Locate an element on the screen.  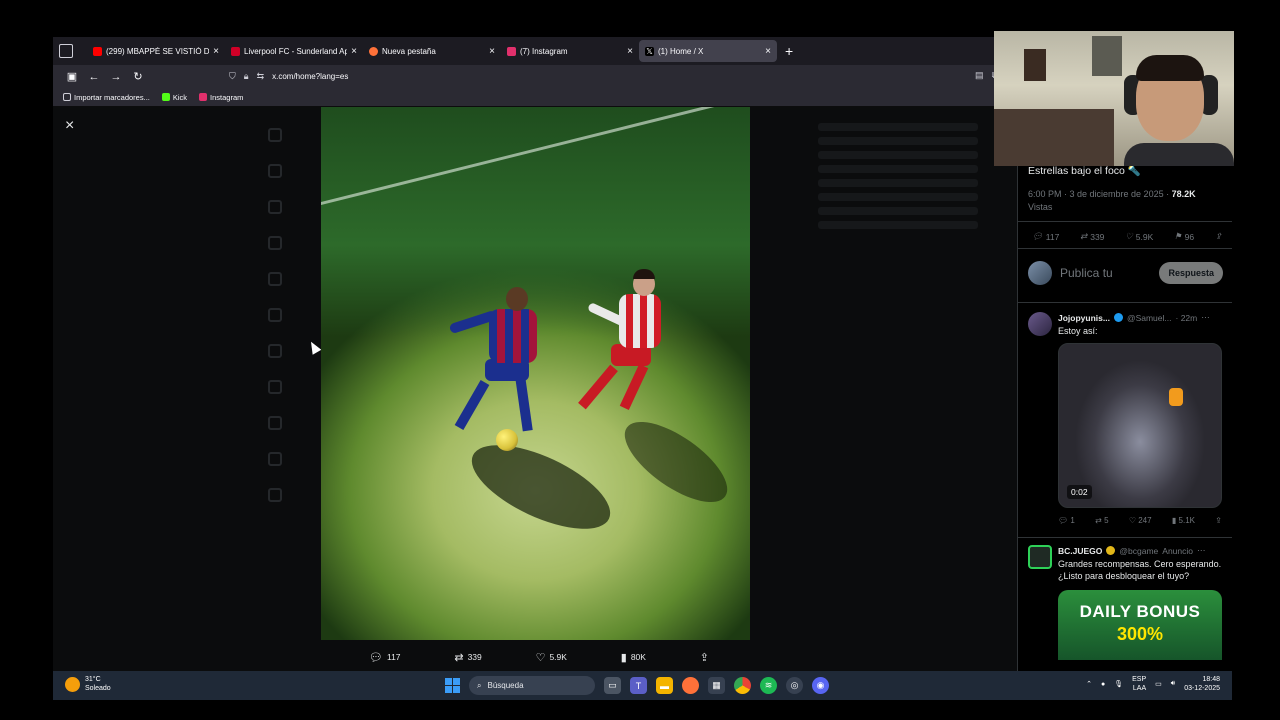
browser-tab-new: Nueva pestaña × is located at coordinates (432, 51).